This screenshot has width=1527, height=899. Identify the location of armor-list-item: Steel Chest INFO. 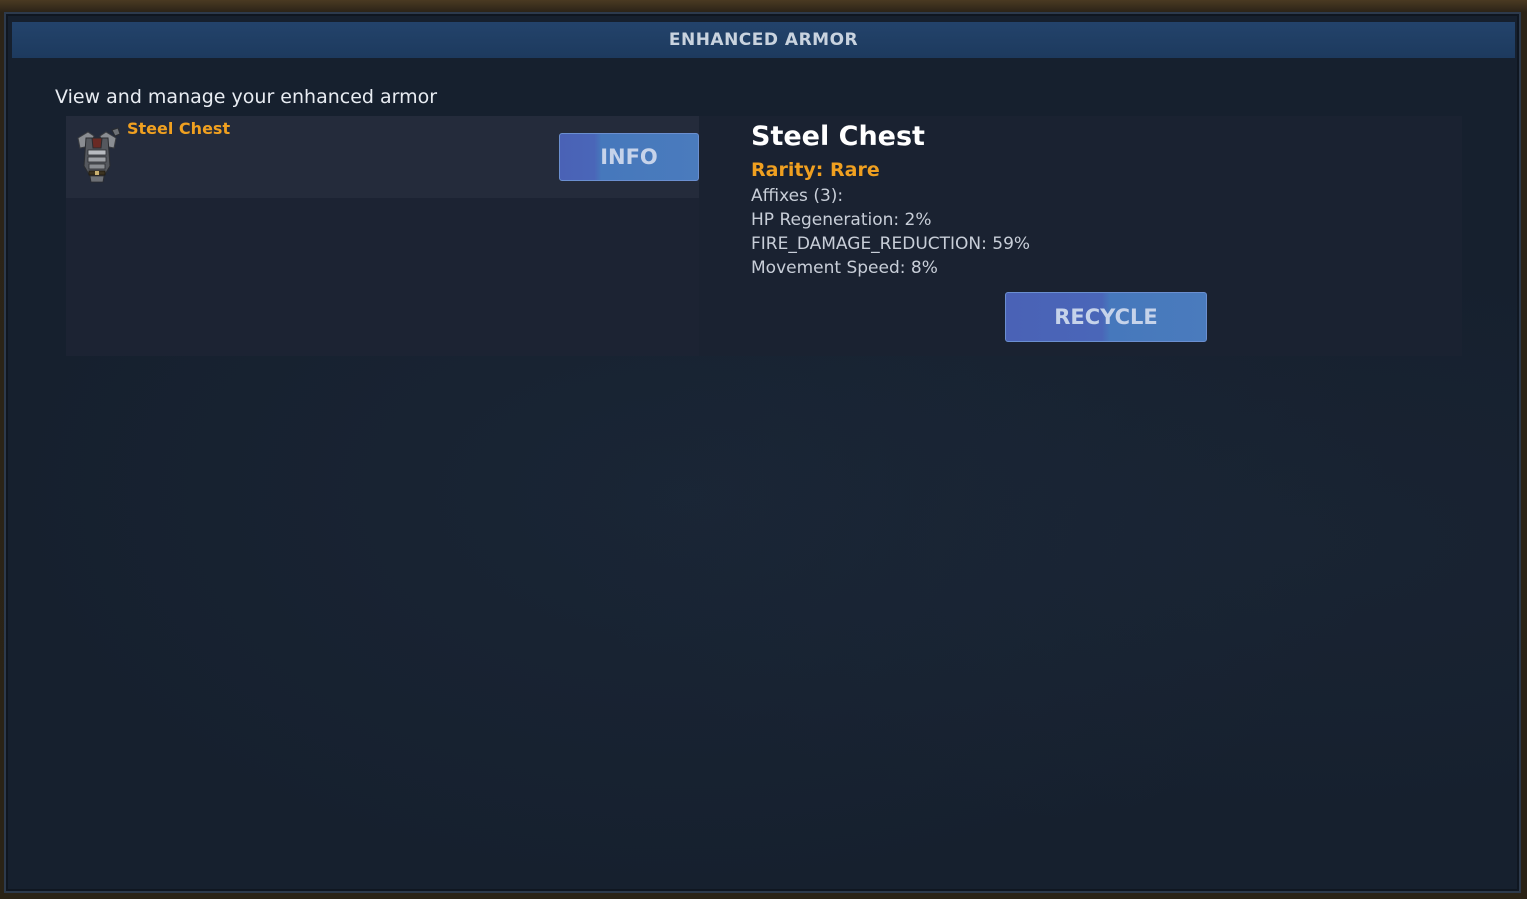
(382, 157).